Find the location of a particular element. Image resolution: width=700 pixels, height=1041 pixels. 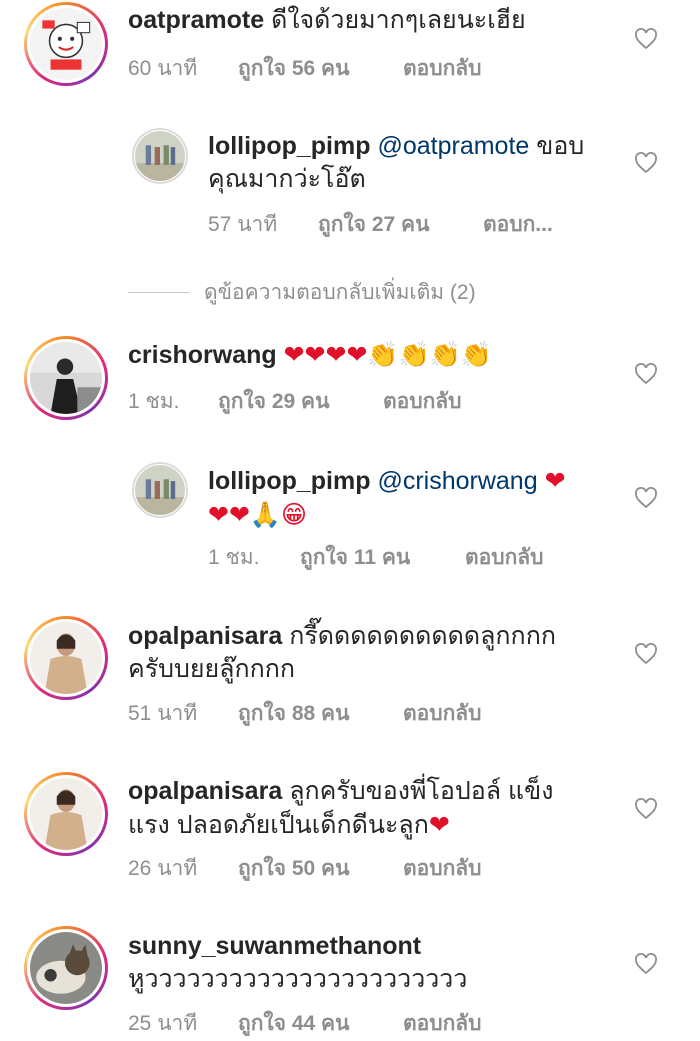

mention-link: @crishorwang is located at coordinates (457, 481).